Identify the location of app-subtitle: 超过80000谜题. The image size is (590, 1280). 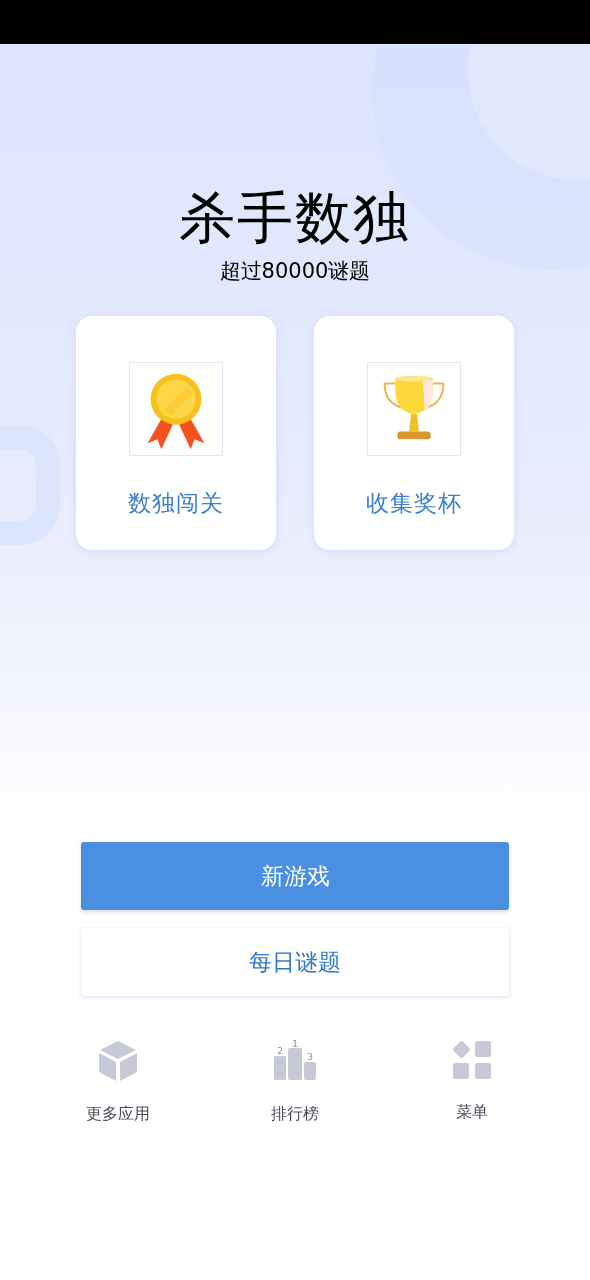
(295, 271).